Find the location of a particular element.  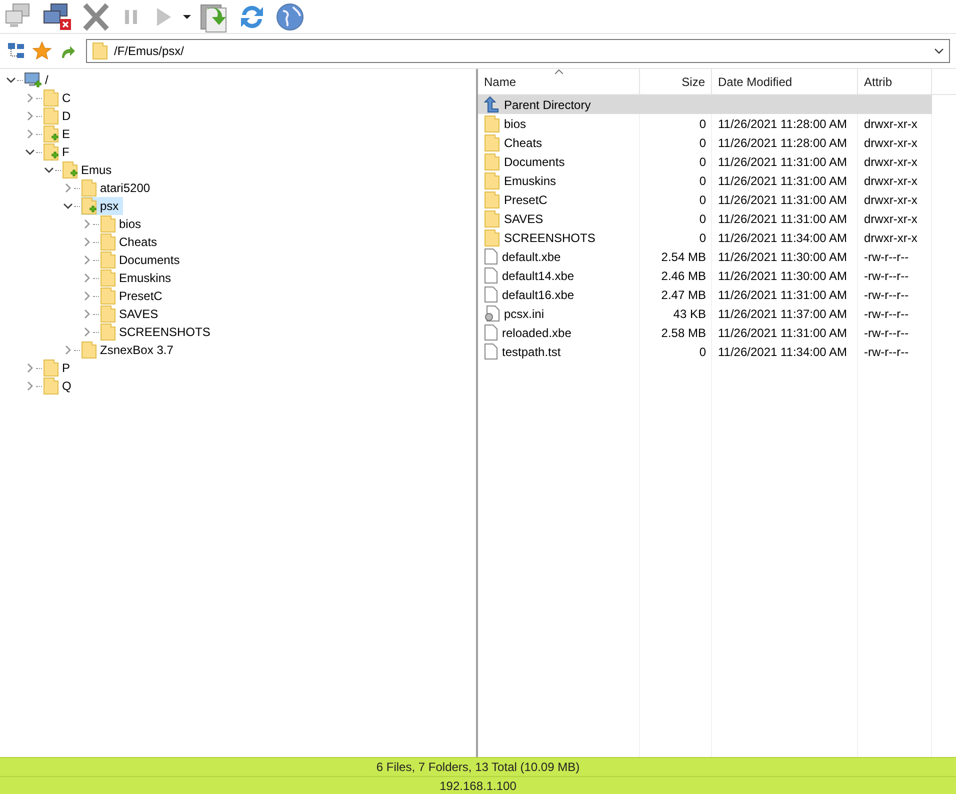

tree-item: atari5200 is located at coordinates (117, 188).